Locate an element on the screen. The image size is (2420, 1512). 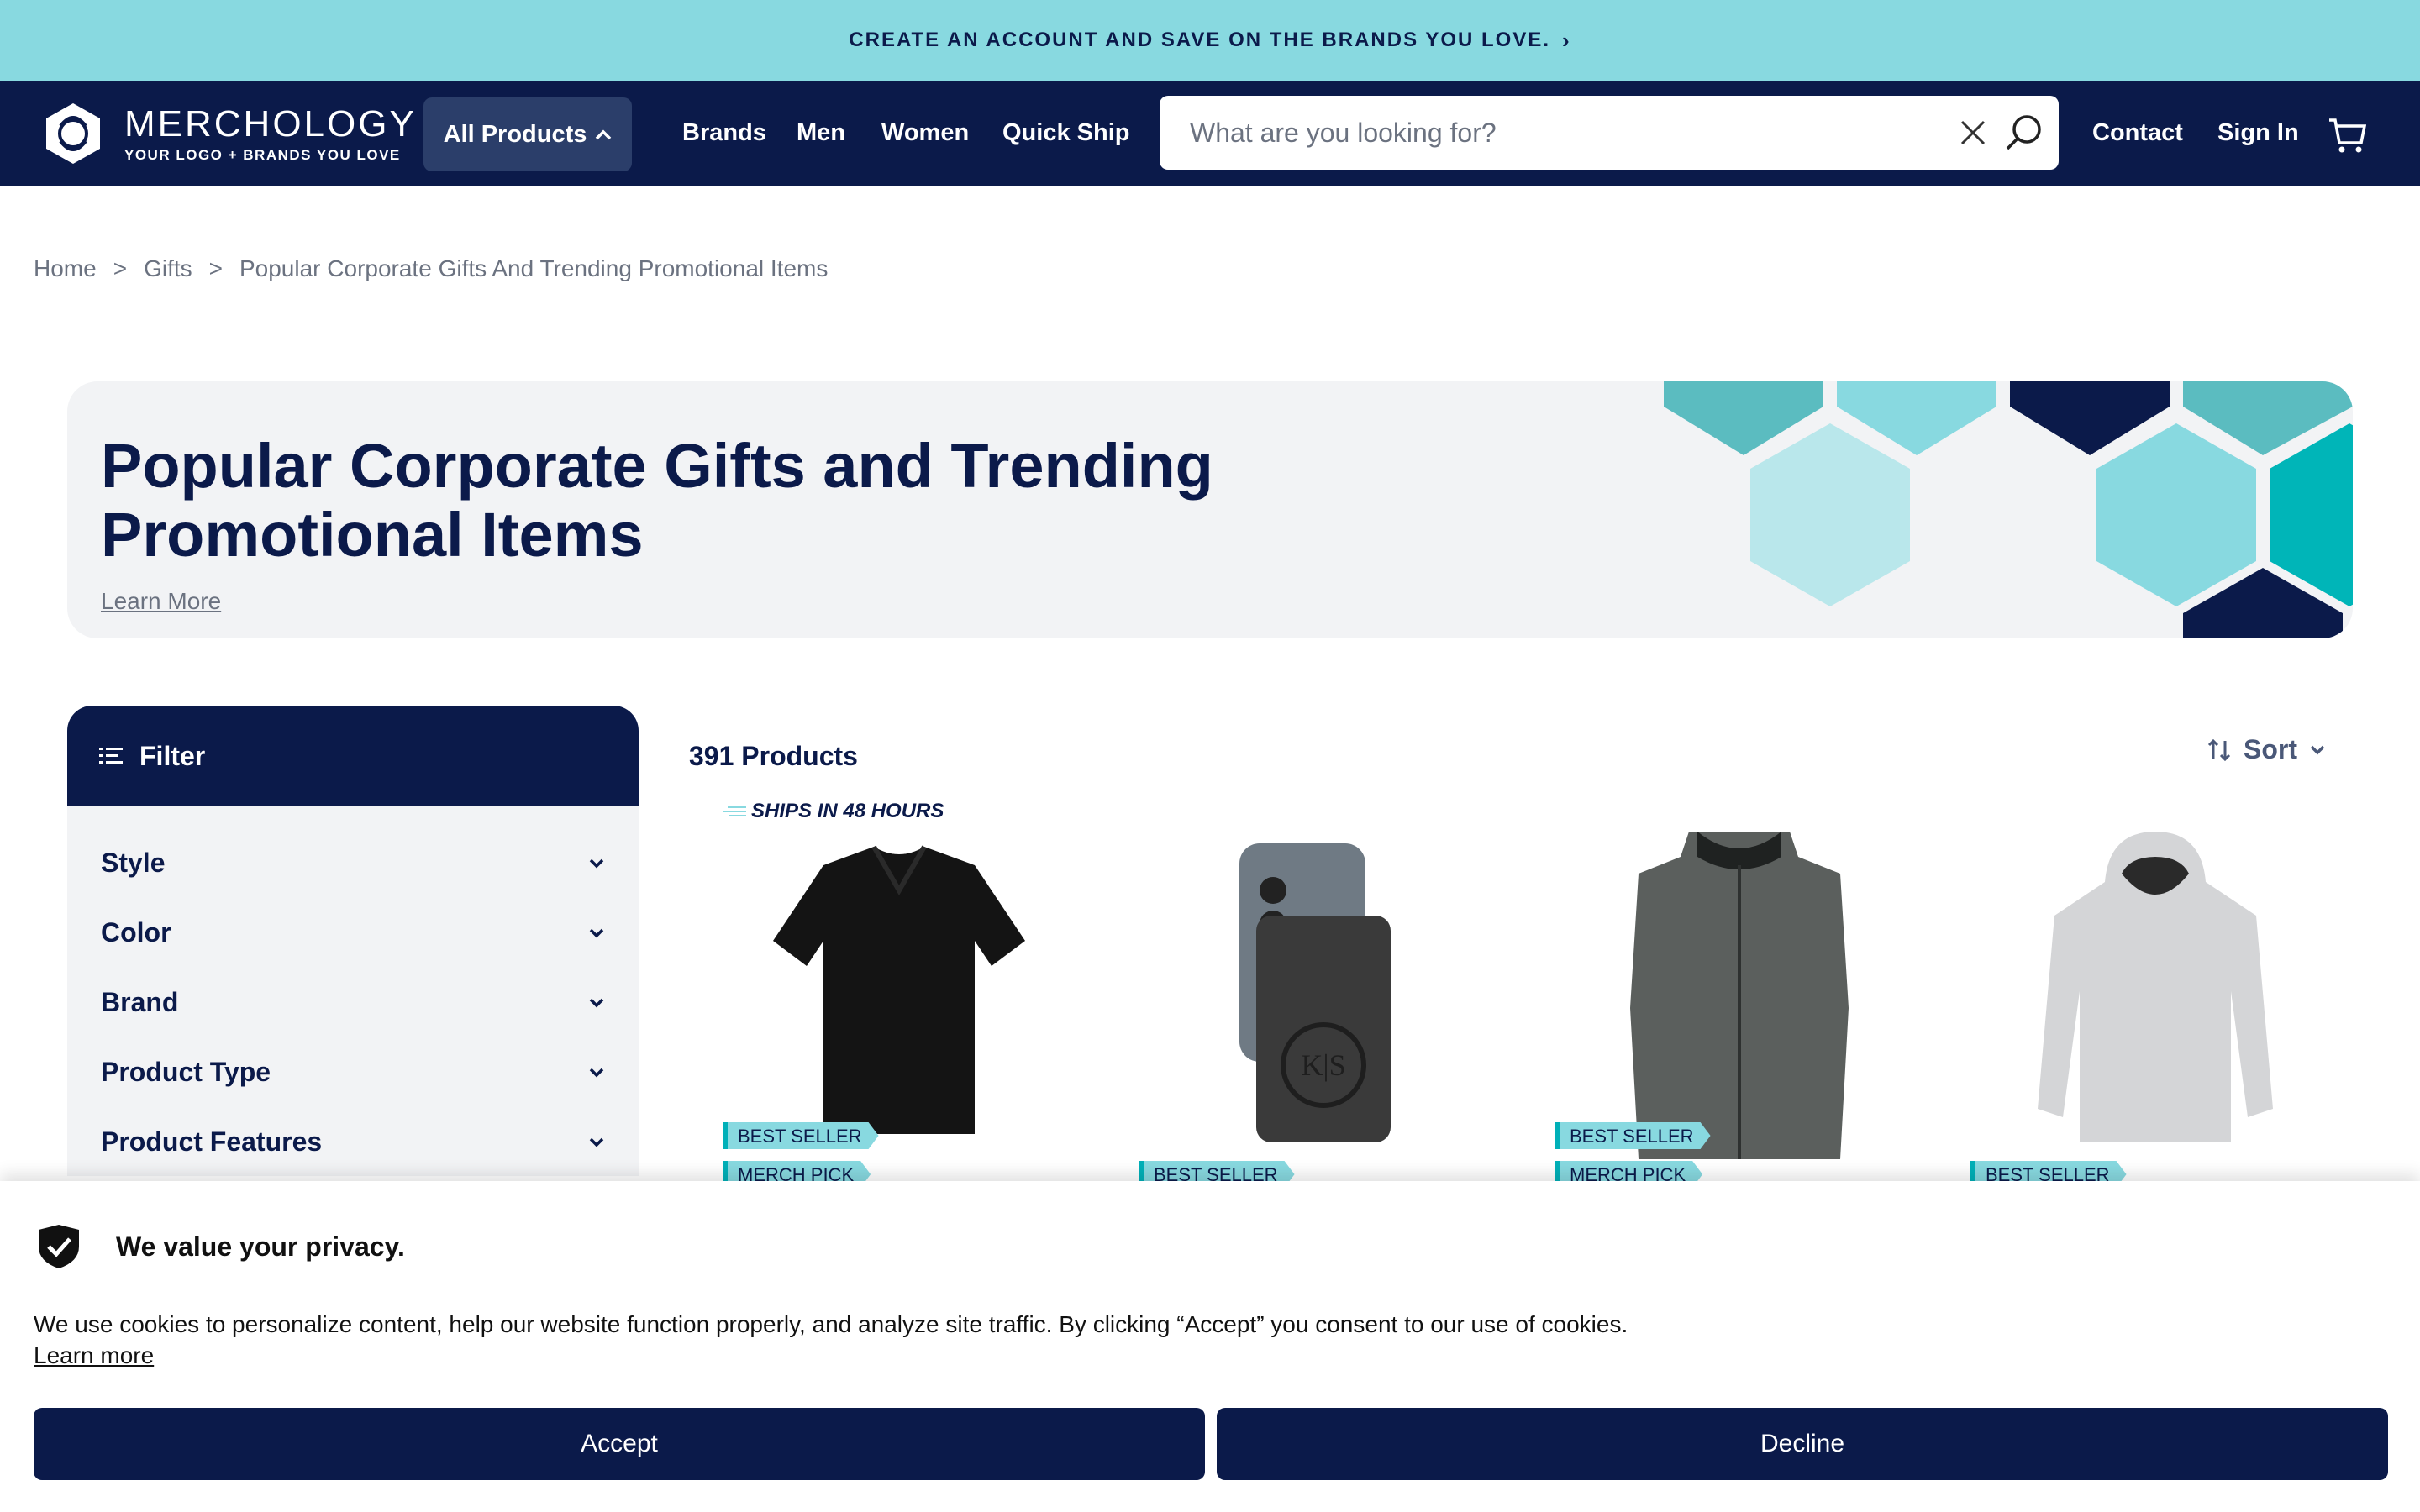
facet-product-type: Product Type is located at coordinates (353, 1072).